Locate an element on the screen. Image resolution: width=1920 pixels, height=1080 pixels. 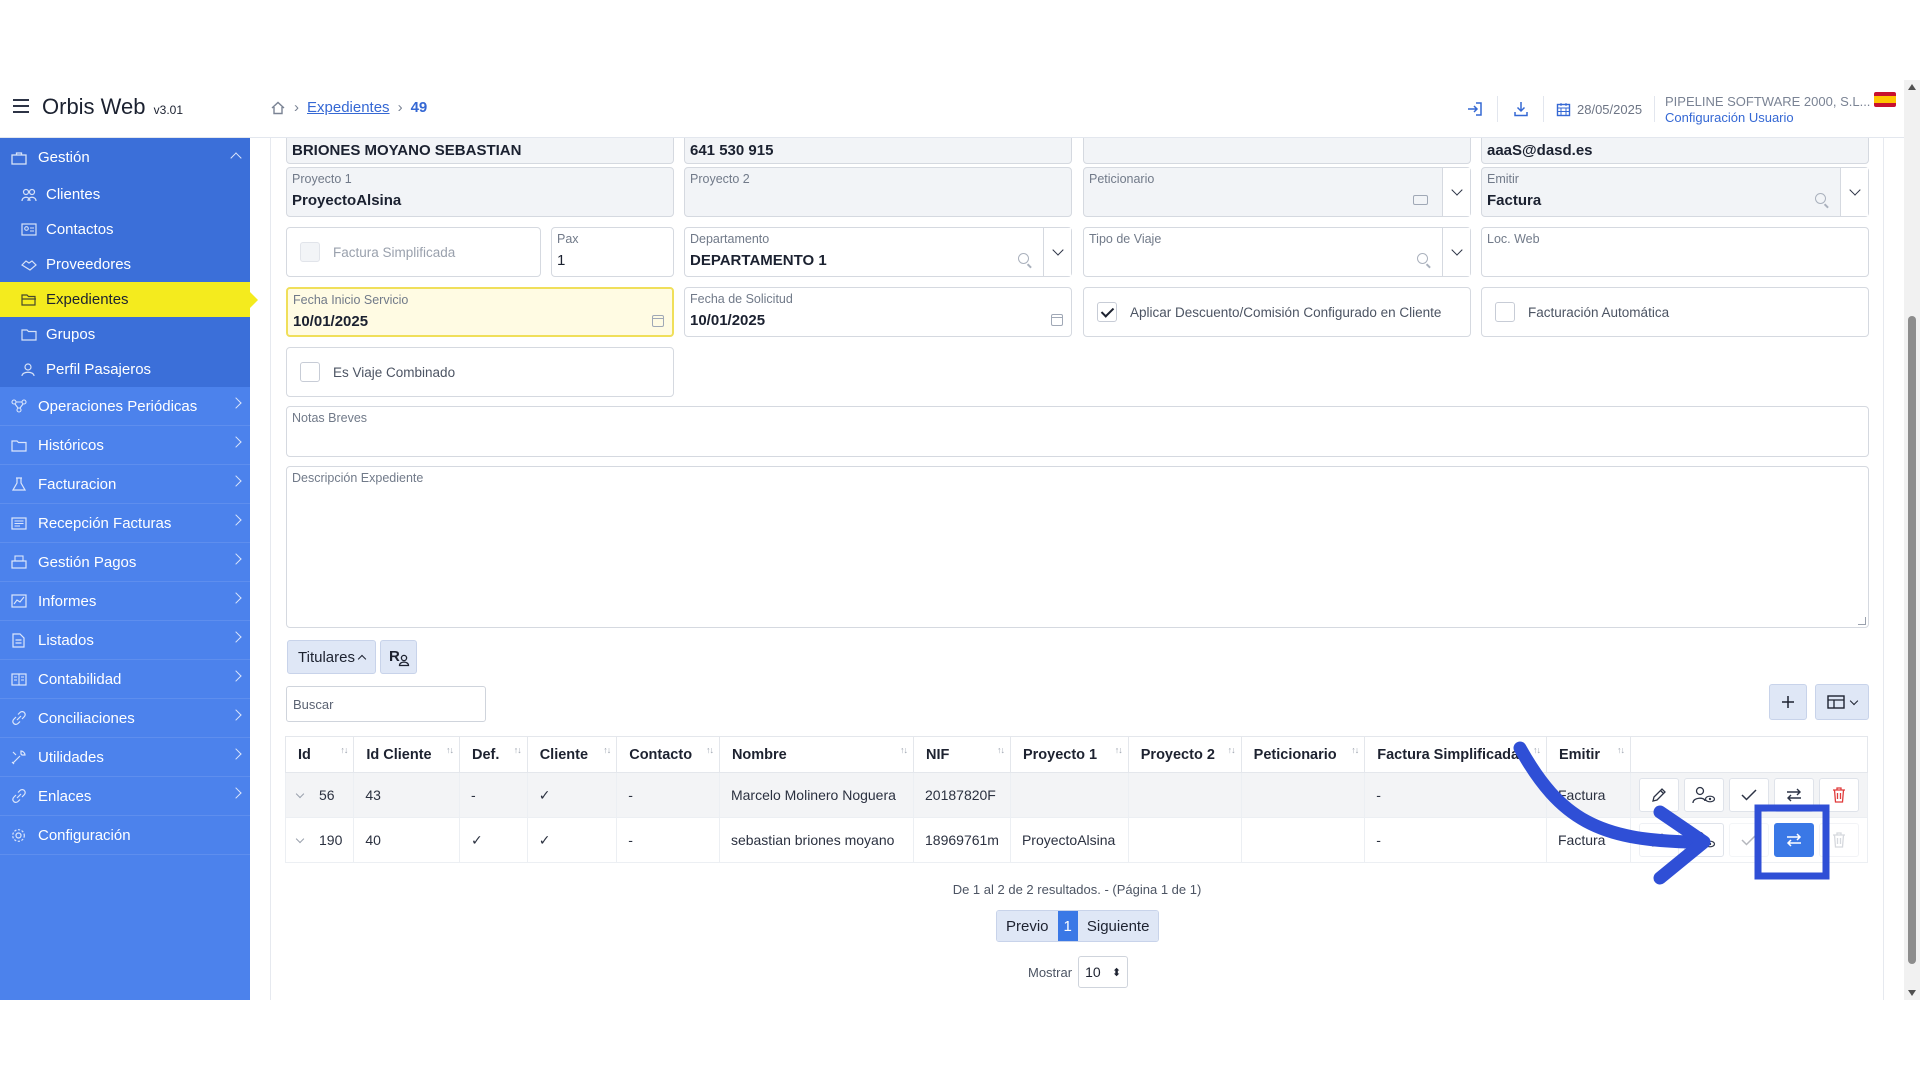
sidebar-item-enlaces: Enlaces is located at coordinates (125, 796).